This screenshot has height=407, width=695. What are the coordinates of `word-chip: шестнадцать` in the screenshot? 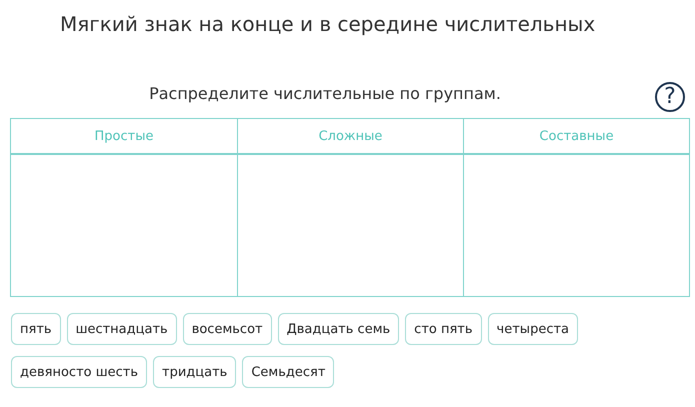 It's located at (121, 329).